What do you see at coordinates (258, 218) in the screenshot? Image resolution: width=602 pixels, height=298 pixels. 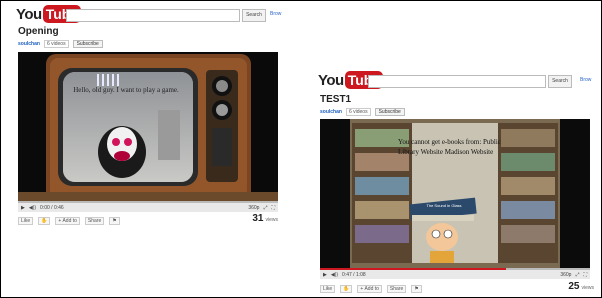 I see `view-count-number: 31` at bounding box center [258, 218].